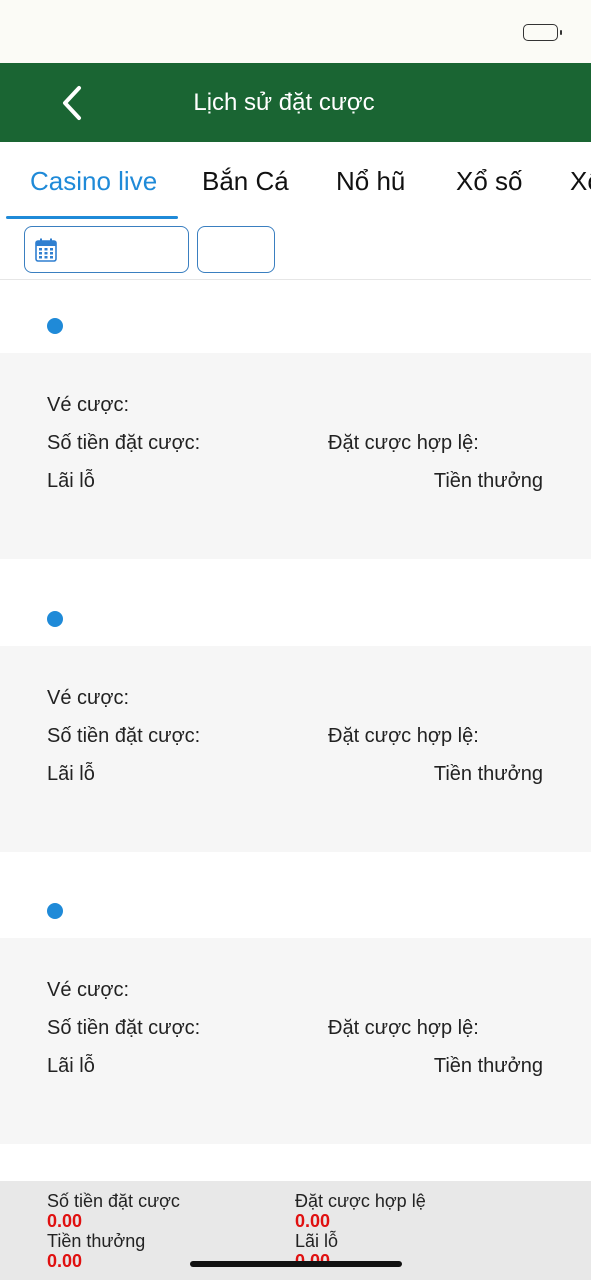 Image resolution: width=591 pixels, height=1280 pixels. What do you see at coordinates (489, 181) in the screenshot?
I see `tab-xo-so: Xổ số` at bounding box center [489, 181].